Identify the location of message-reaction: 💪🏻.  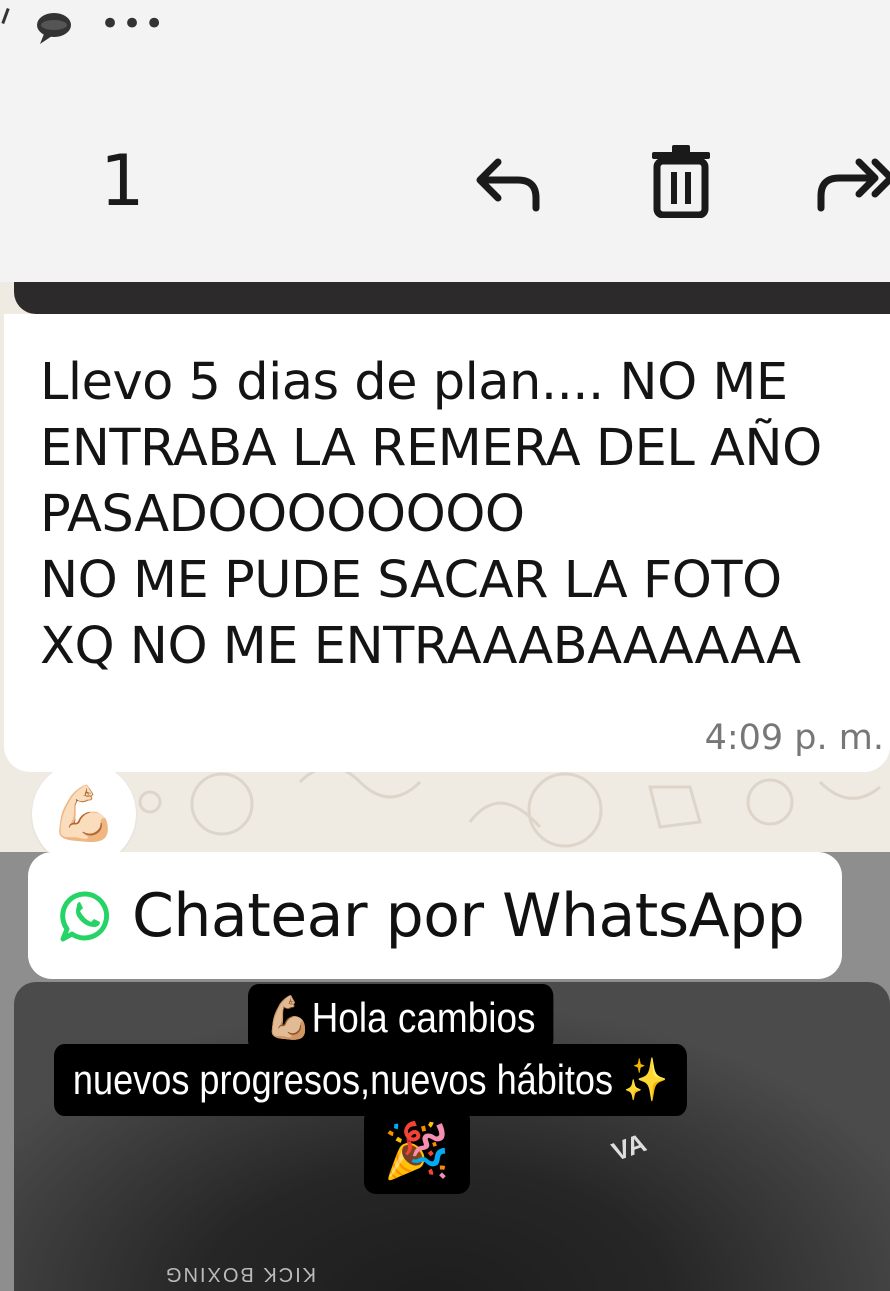
(84, 814).